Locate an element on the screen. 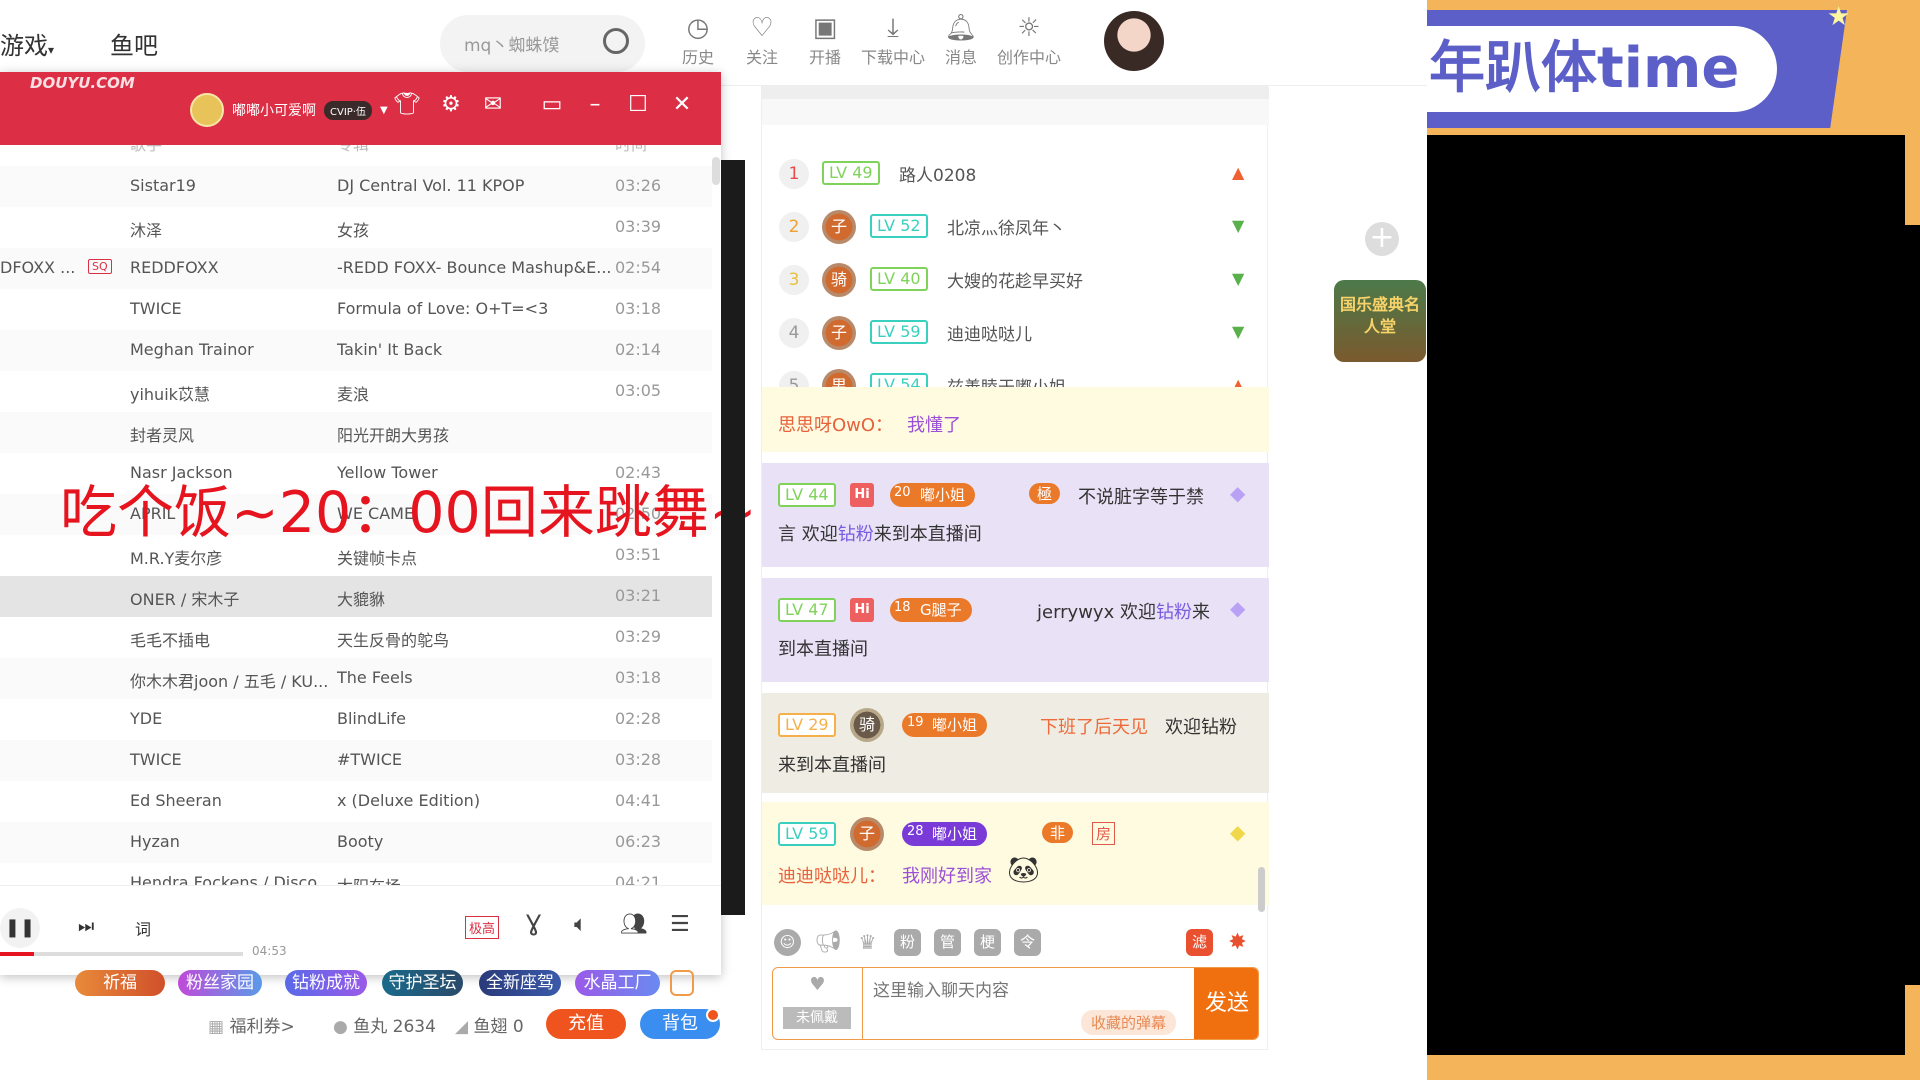  next-track-icon: ⏭︎ is located at coordinates (86, 926).